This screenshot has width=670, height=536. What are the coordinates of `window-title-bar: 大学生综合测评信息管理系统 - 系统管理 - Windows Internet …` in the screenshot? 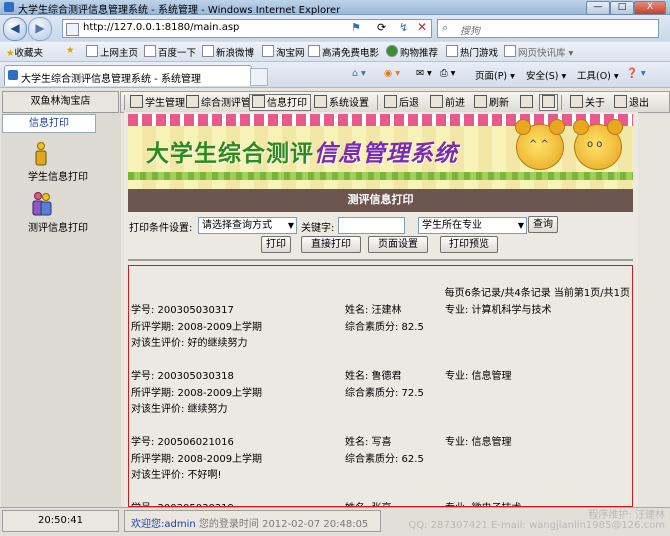 It's located at (335, 8).